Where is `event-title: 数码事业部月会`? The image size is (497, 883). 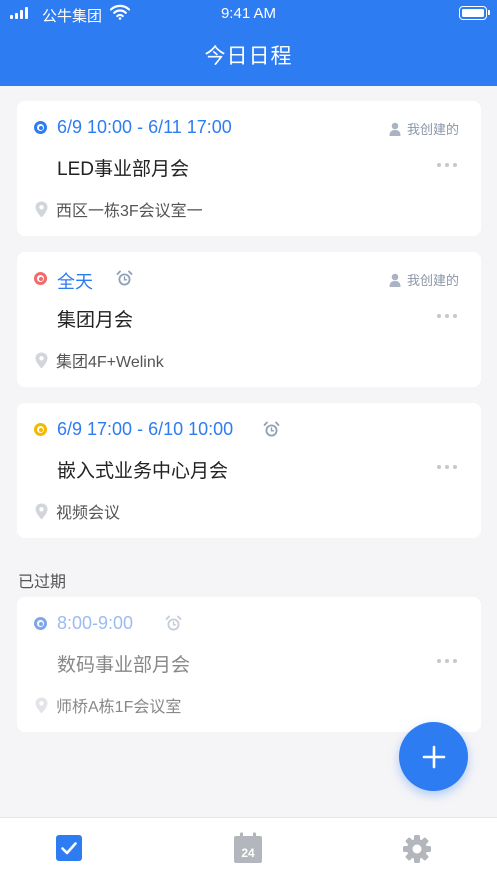 event-title: 数码事业部月会 is located at coordinates (124, 665).